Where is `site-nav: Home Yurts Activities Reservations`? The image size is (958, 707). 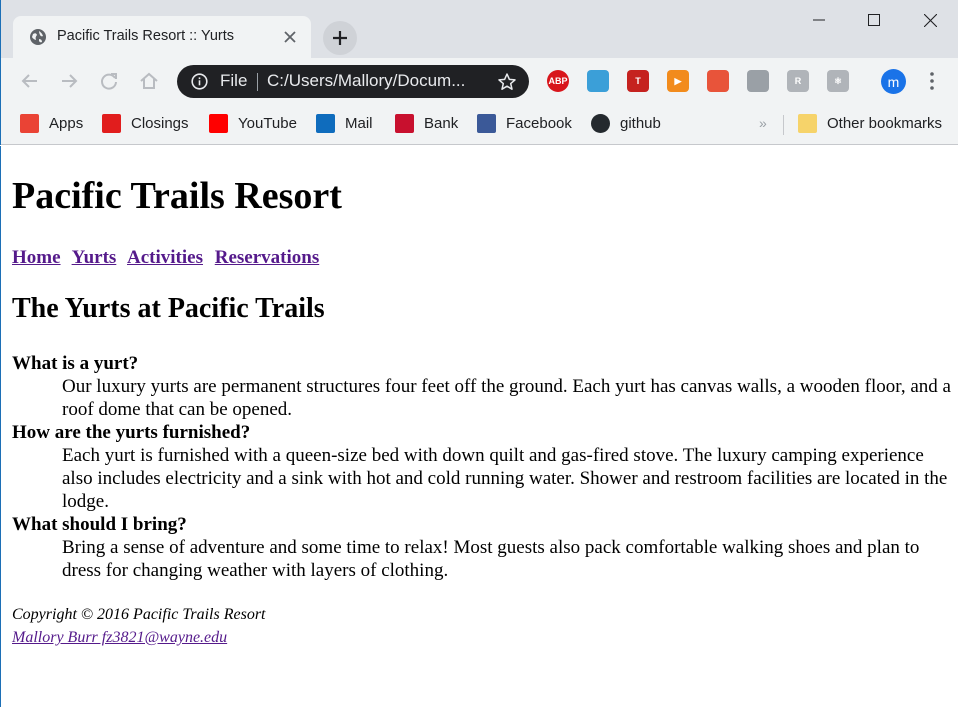 site-nav: Home Yurts Activities Reservations is located at coordinates (169, 258).